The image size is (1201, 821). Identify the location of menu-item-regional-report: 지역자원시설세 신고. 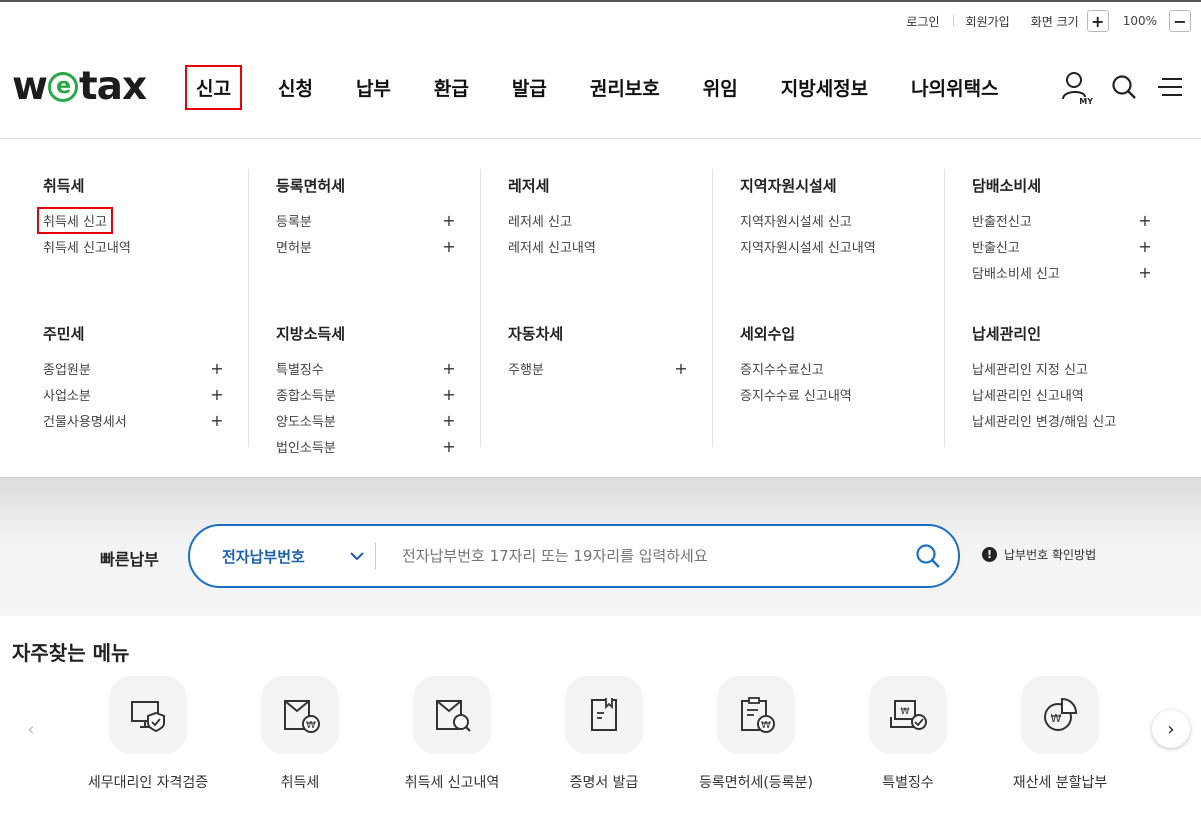
(830, 220).